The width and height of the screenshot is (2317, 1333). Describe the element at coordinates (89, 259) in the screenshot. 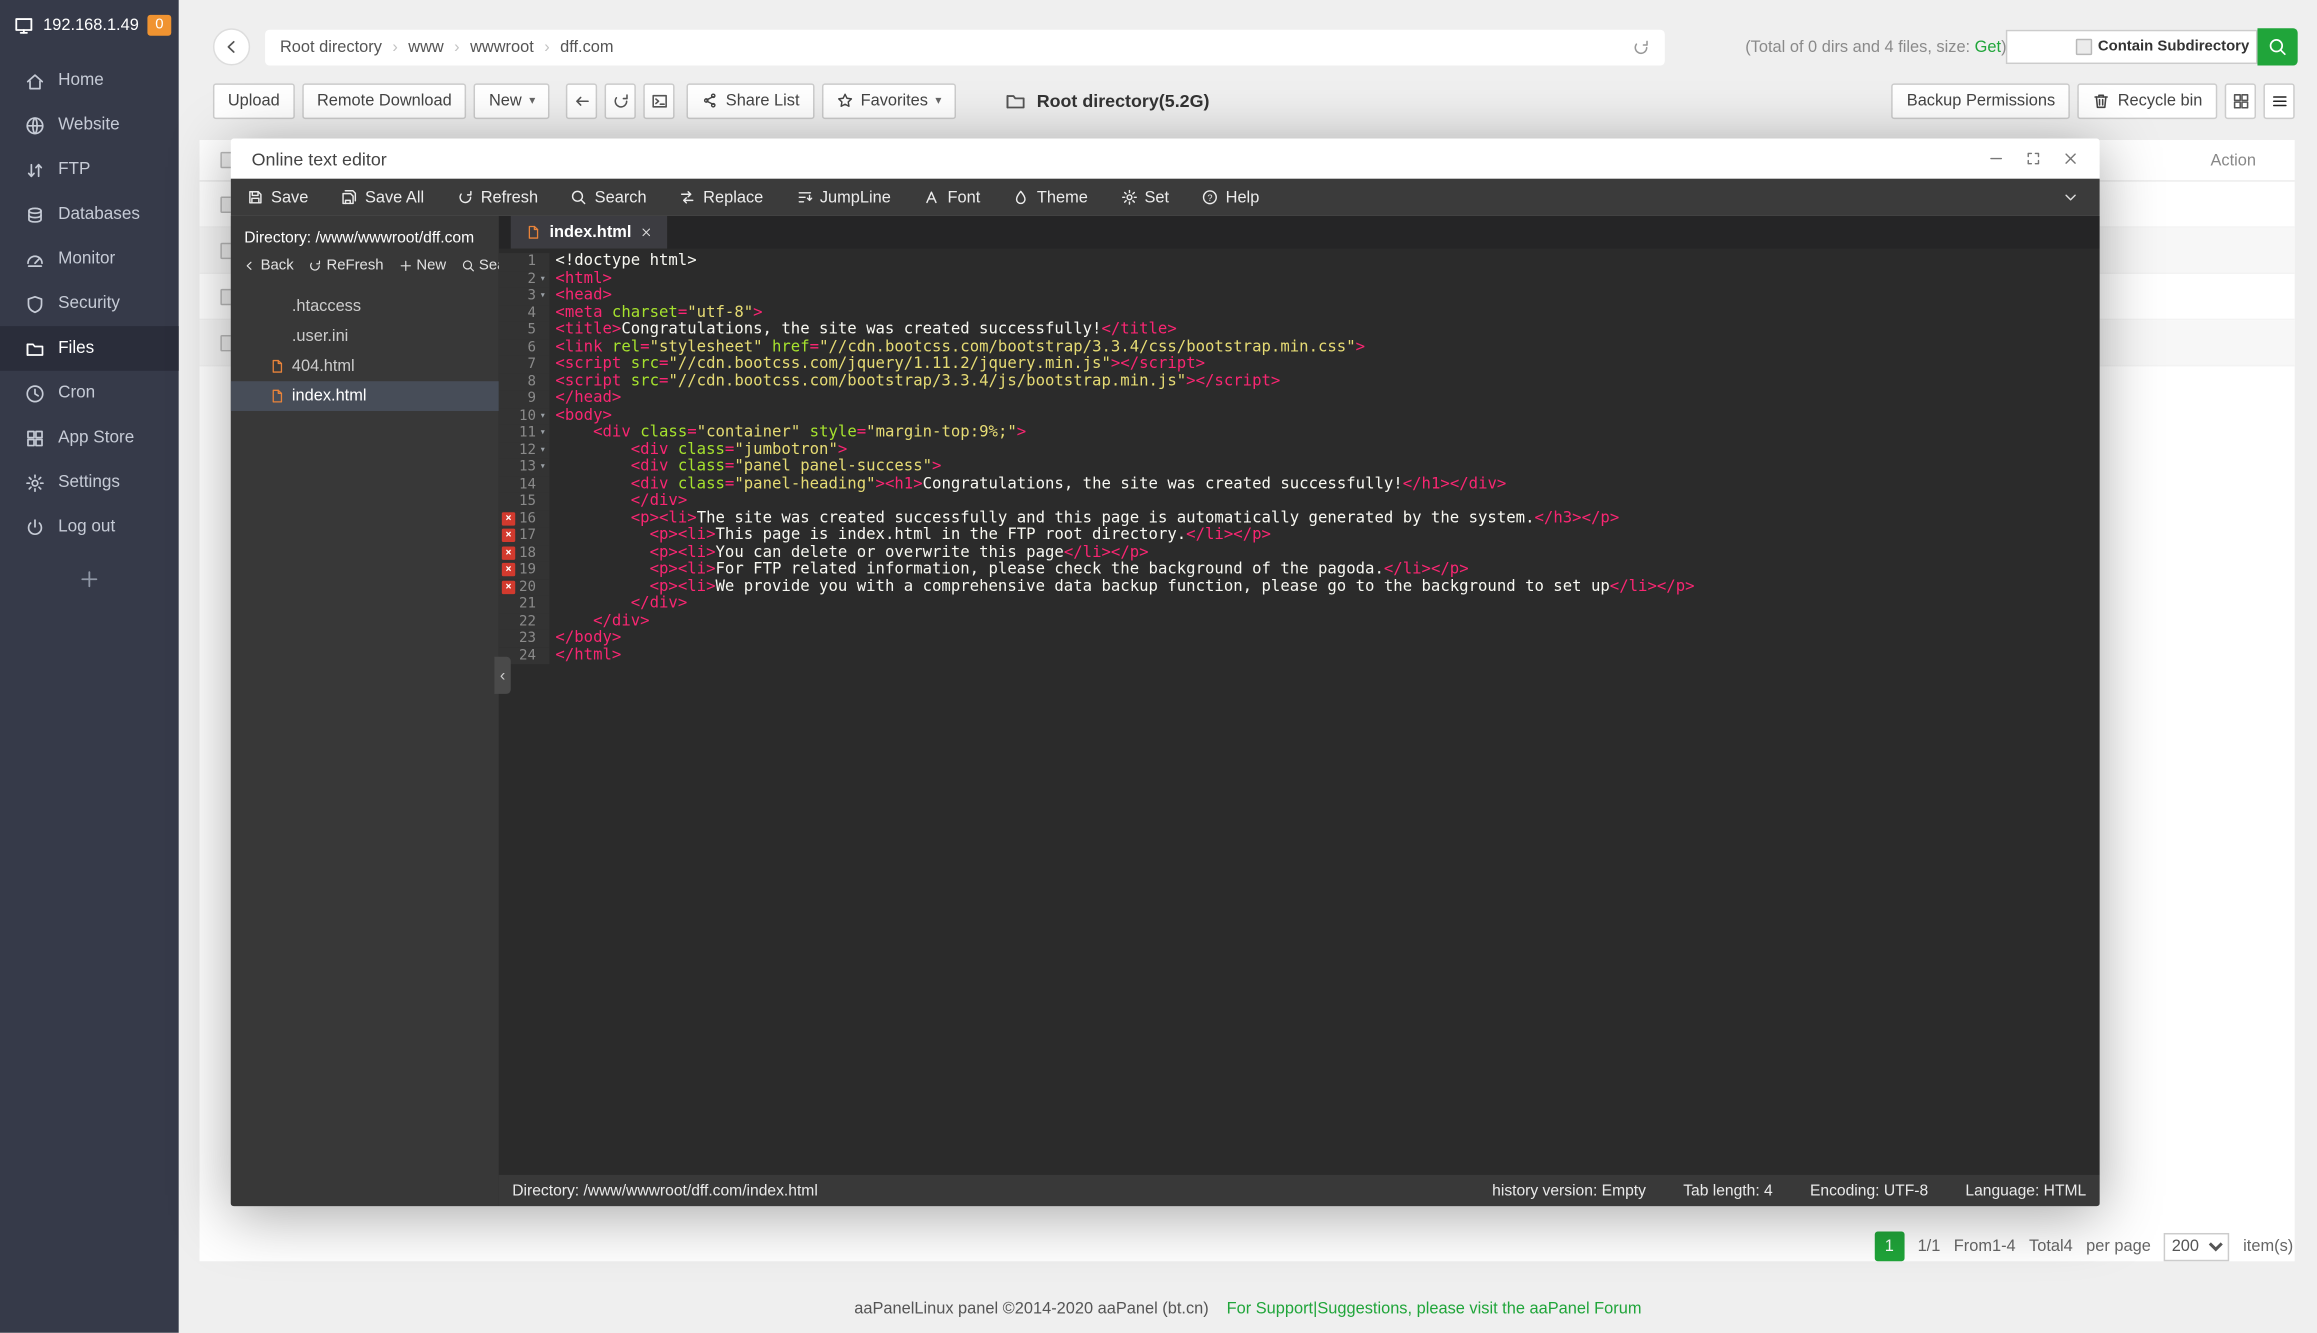

I see `sidebar-item-monitor: Monitor` at that location.